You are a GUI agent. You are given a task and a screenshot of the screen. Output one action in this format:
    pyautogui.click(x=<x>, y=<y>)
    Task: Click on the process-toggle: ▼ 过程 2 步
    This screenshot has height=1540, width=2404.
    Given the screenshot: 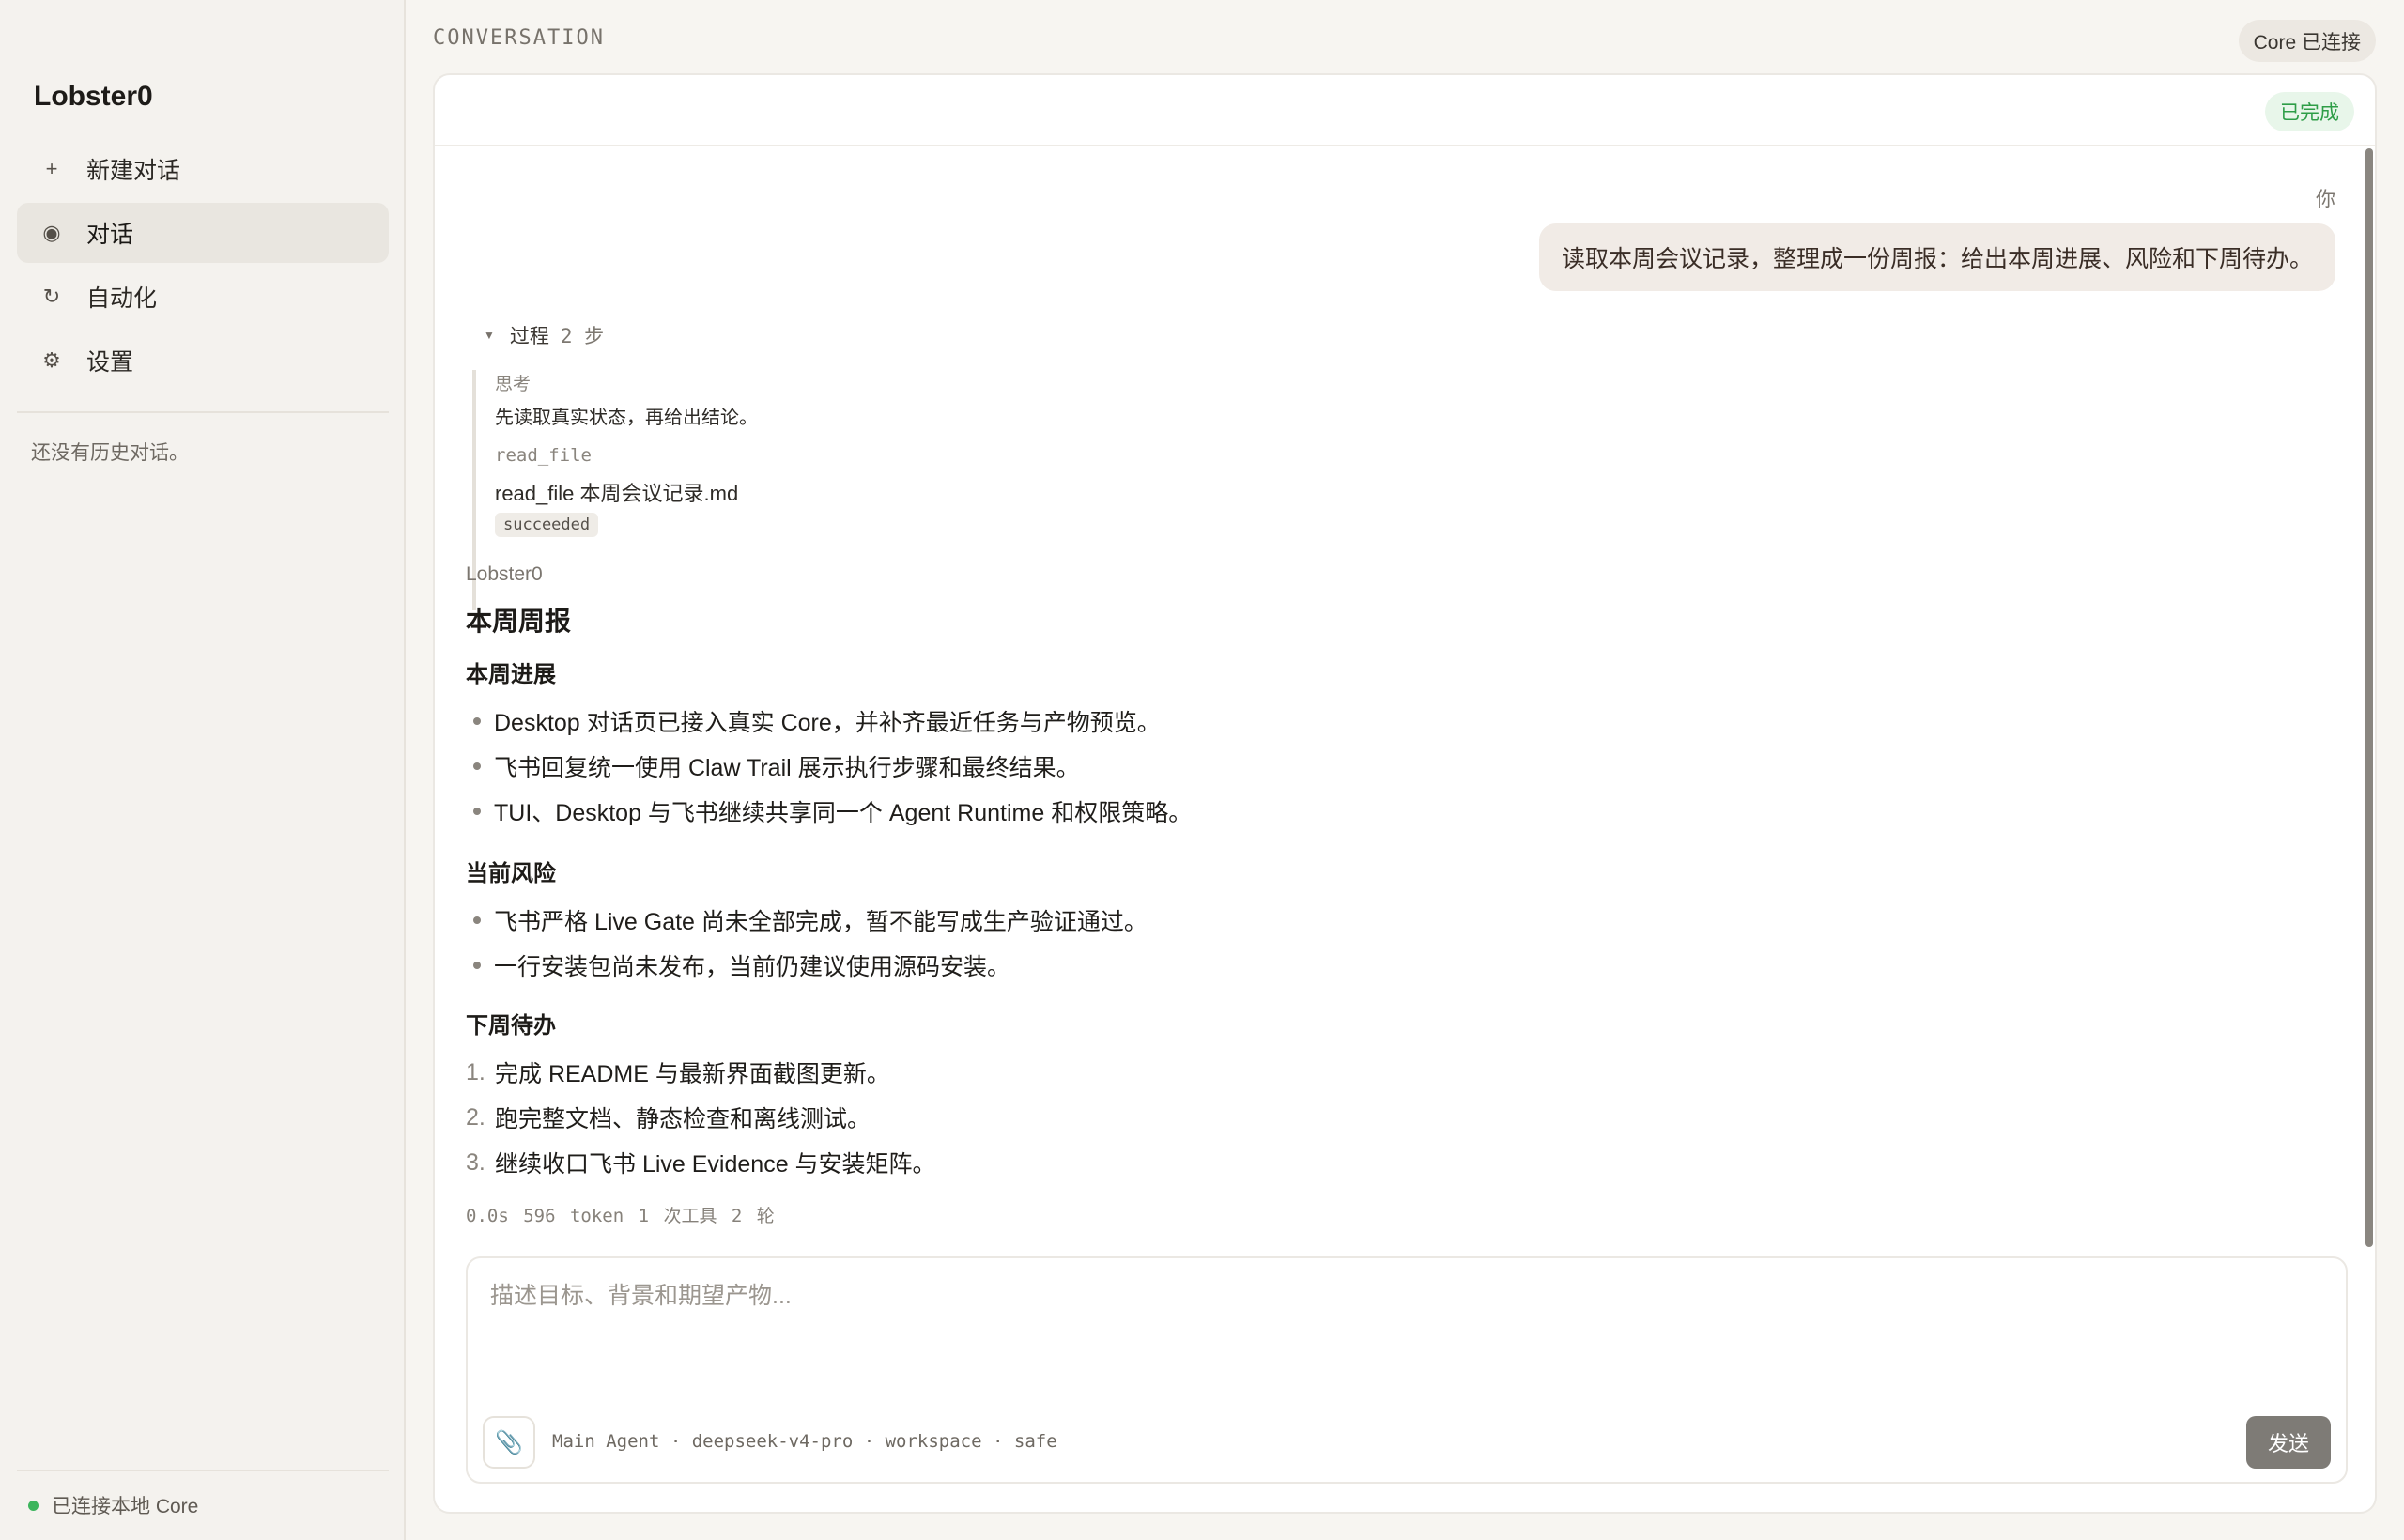 What is the action you would take?
    pyautogui.click(x=544, y=335)
    